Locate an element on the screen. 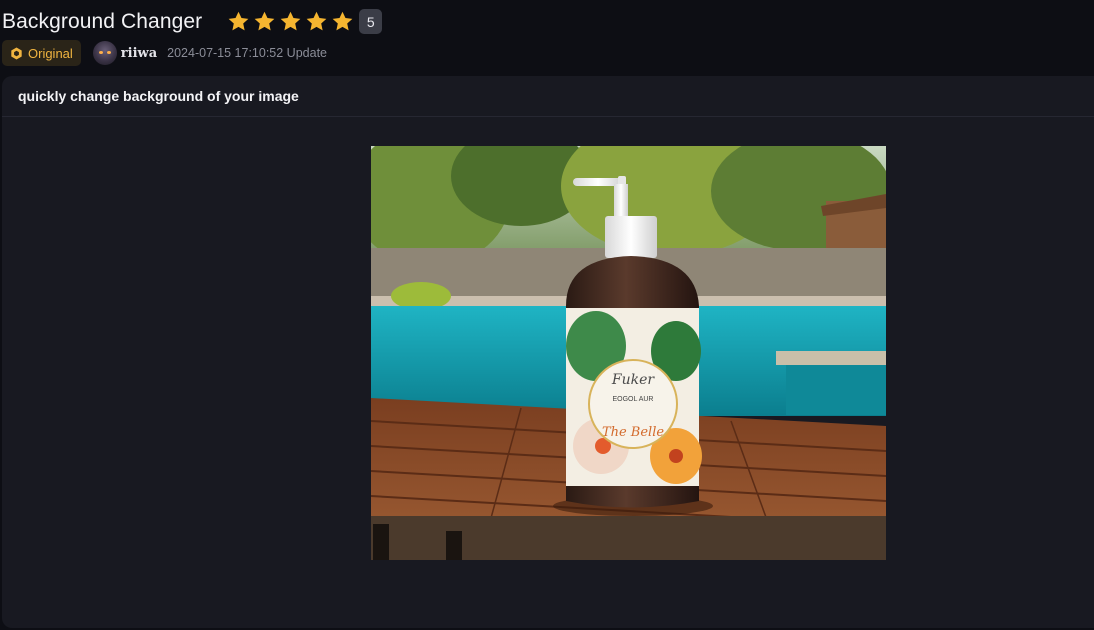 The height and width of the screenshot is (630, 1094). title-row: Background Changer 5 is located at coordinates (192, 21).